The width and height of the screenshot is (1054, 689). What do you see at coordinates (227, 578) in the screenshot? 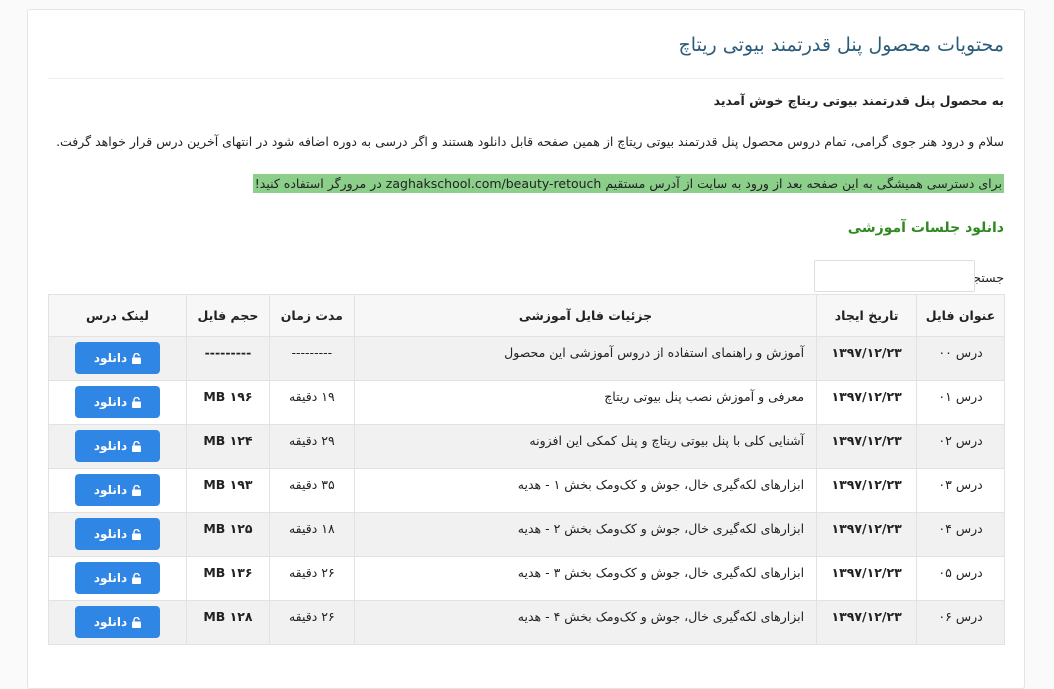
I see `cell-size: MB ۱۳۶` at bounding box center [227, 578].